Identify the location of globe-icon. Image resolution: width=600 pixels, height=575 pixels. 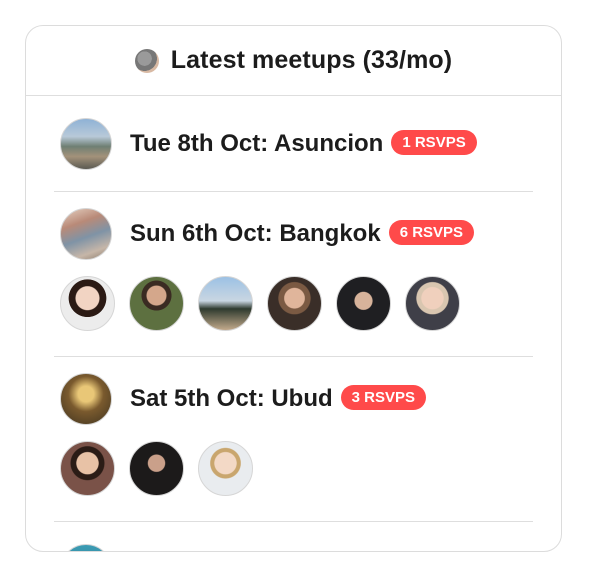
(146, 60).